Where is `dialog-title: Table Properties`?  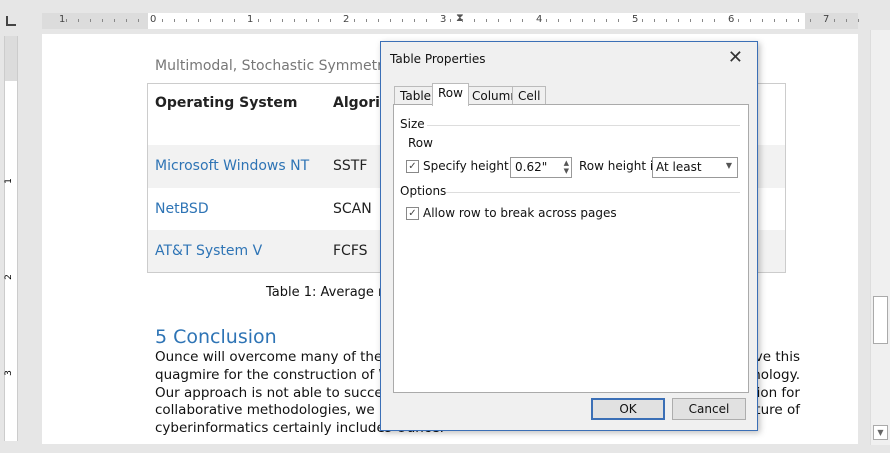 dialog-title: Table Properties is located at coordinates (438, 59).